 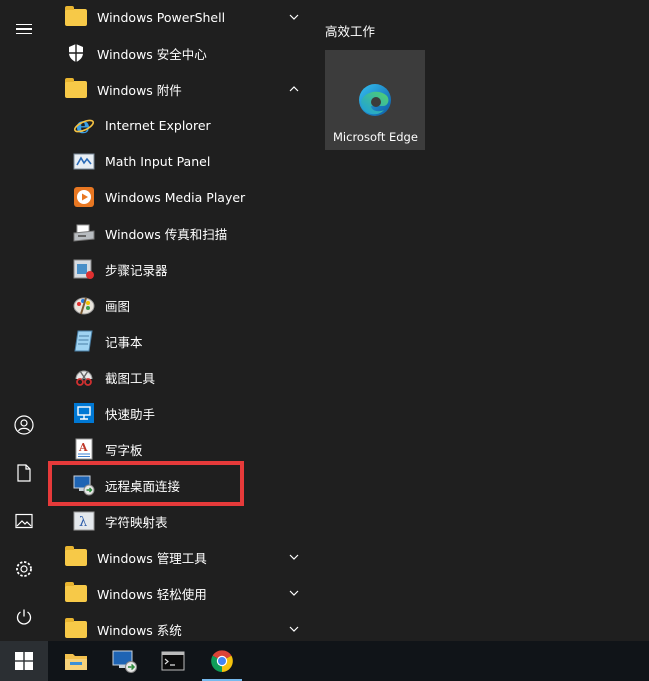 I want to click on app-list-label: Math Input Panel, so click(x=158, y=161).